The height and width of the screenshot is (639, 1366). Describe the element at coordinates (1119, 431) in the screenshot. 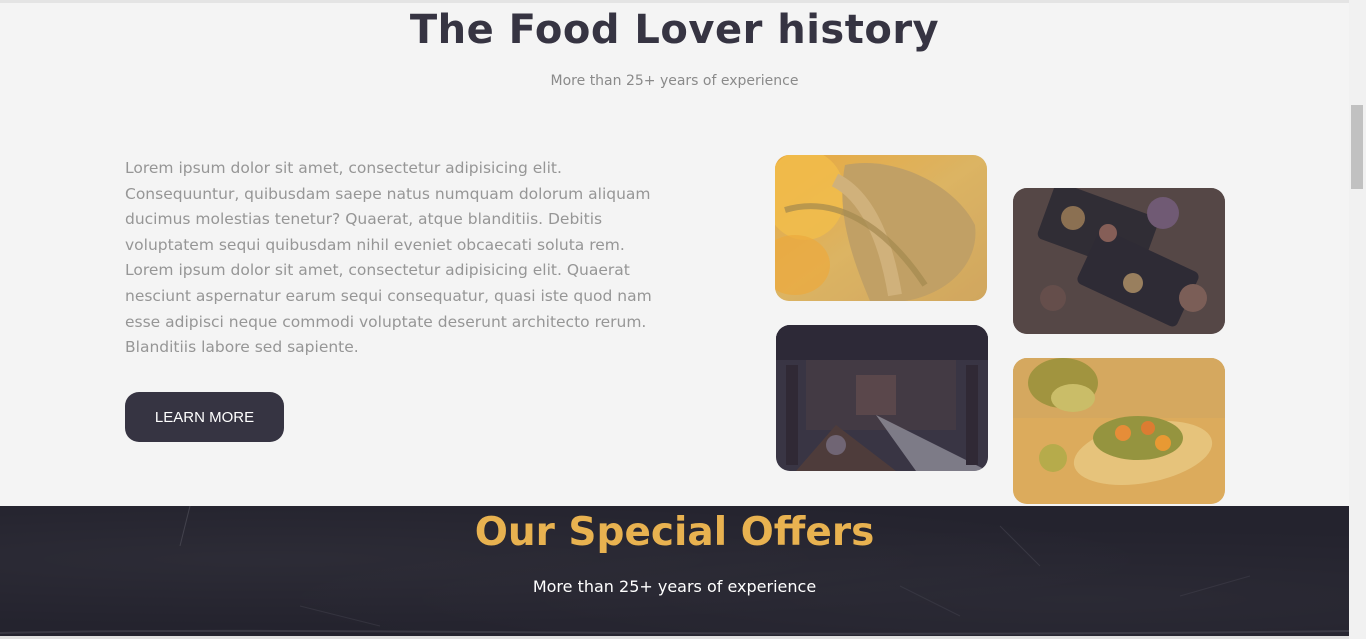

I see `avocado-toast-photo` at that location.